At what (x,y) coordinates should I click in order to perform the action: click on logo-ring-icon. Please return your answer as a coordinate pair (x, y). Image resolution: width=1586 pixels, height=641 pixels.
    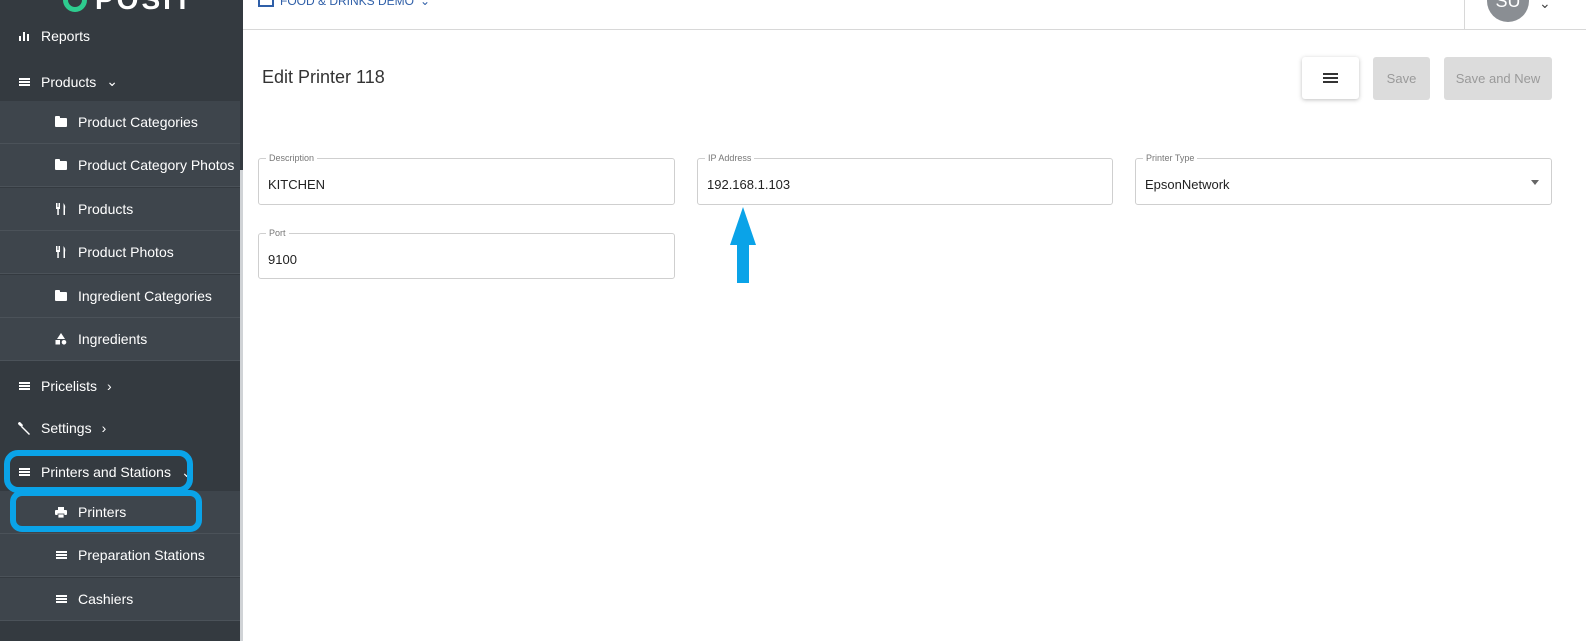
    Looking at the image, I should click on (75, 6).